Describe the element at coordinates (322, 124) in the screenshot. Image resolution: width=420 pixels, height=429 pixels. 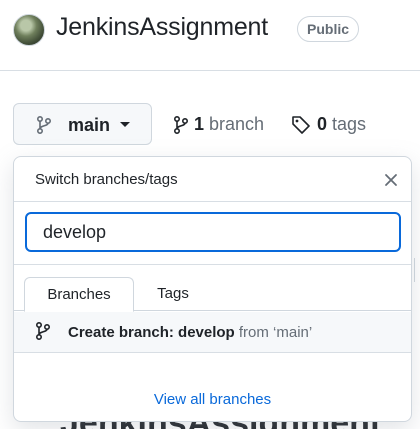
I see `tags-count: 0` at that location.